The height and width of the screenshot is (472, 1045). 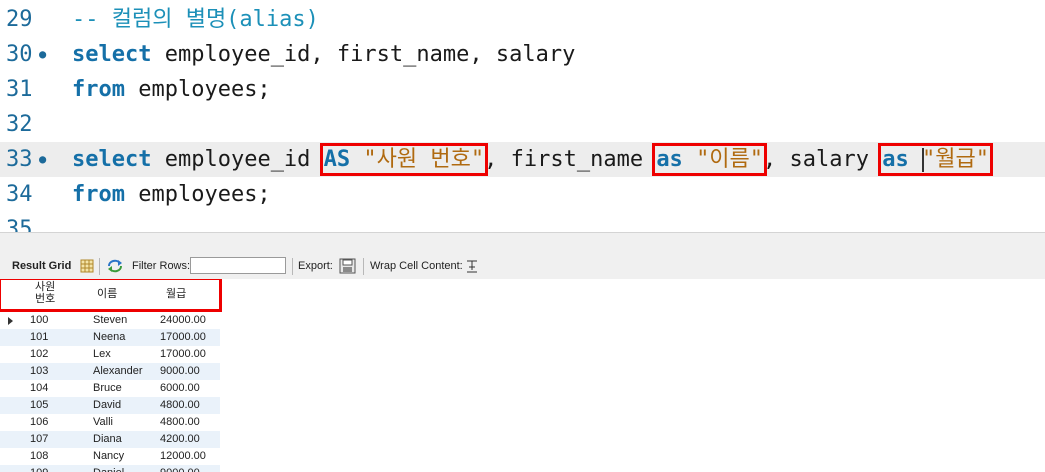 I want to click on grid-header: 사원 번호 이름 월급, so click(x=111, y=295).